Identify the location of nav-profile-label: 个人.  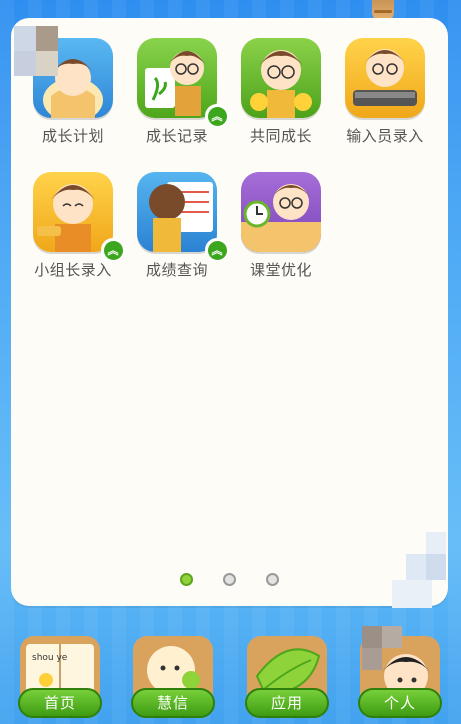
(400, 703).